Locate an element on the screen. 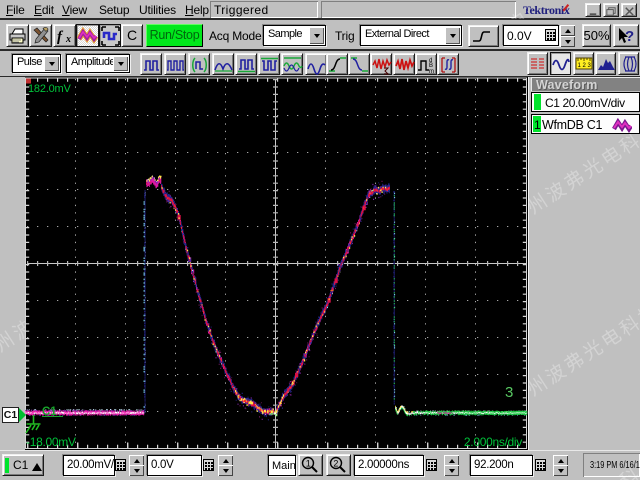 This screenshot has width=640, height=480. svg-text: 182.0mV is located at coordinates (49, 89).